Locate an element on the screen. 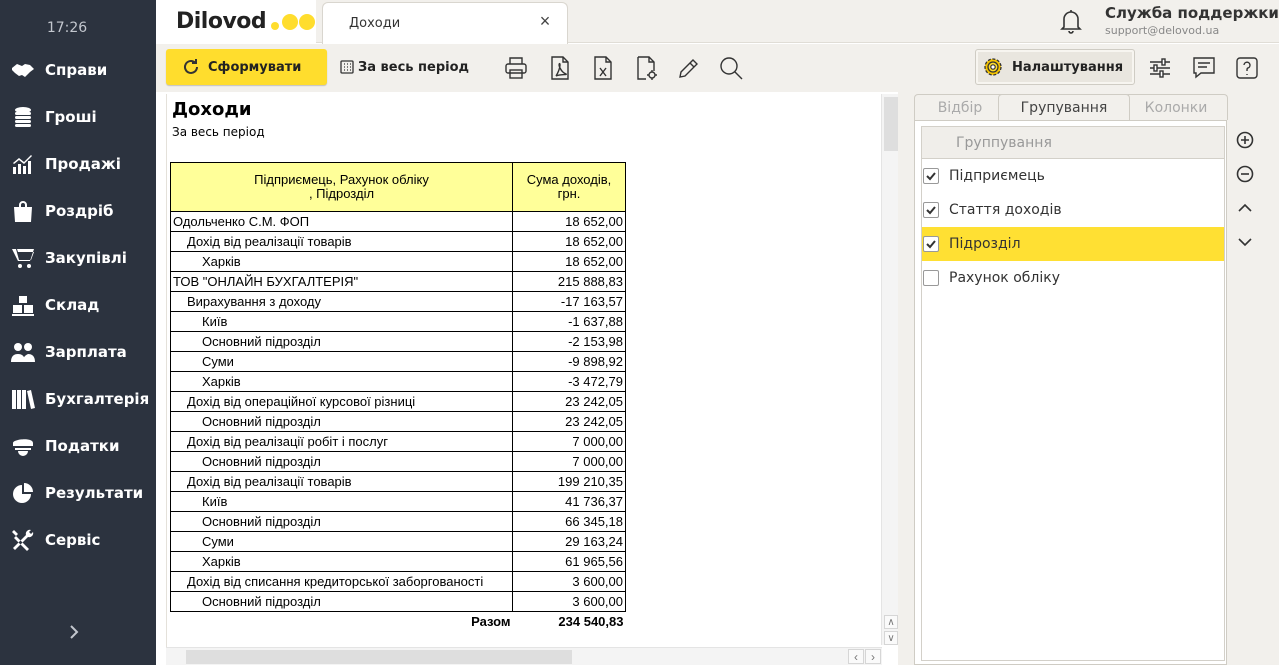 The image size is (1279, 665). scroll-up-icon: ∧ is located at coordinates (891, 622).